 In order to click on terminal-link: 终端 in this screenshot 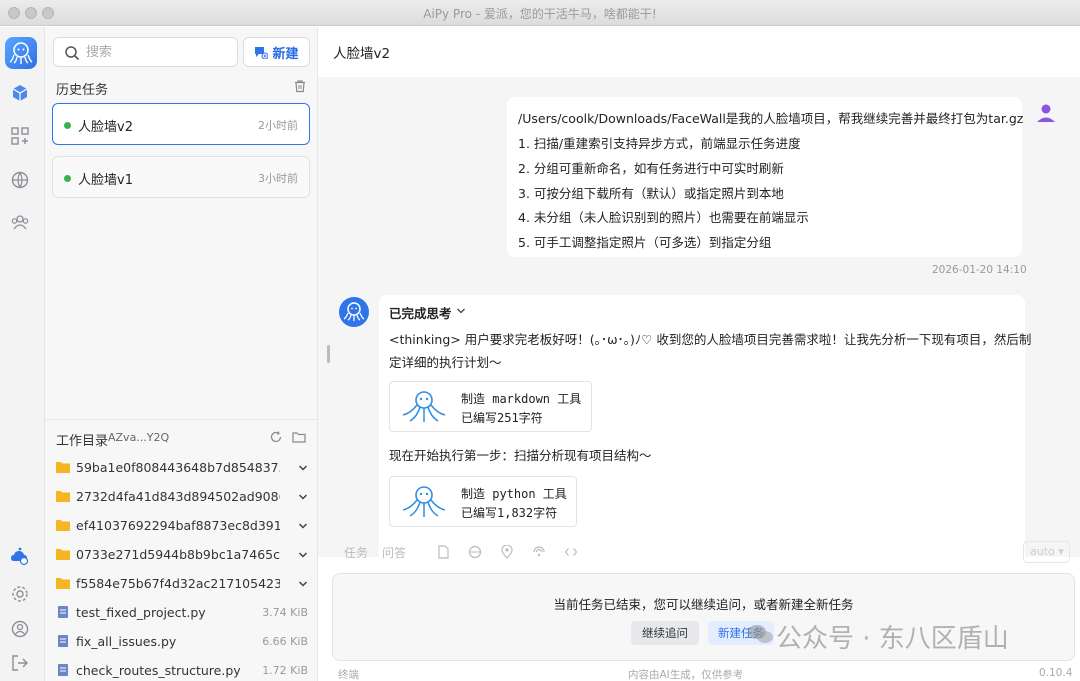, I will do `click(348, 674)`.